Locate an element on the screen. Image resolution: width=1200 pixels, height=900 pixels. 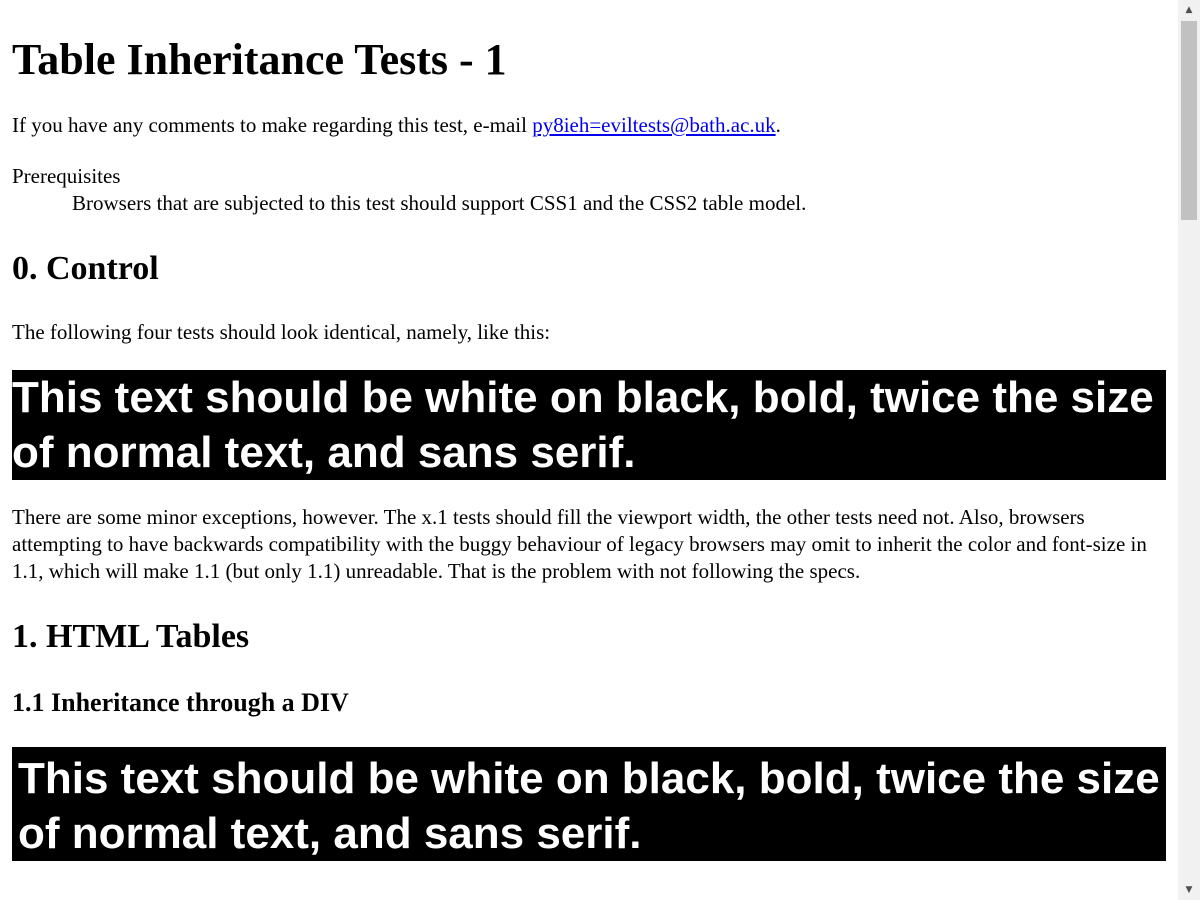
intro-suffix: . is located at coordinates (778, 125).